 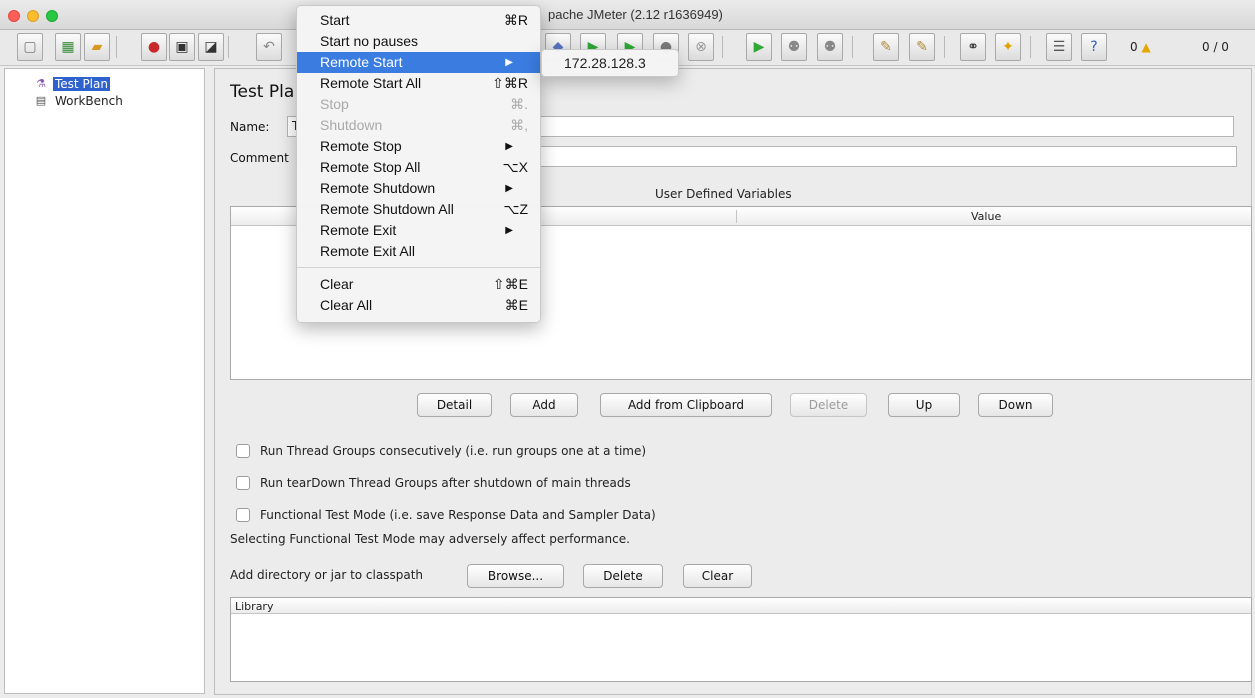 I want to click on warning-triangle-icon: ▲, so click(x=1146, y=47).